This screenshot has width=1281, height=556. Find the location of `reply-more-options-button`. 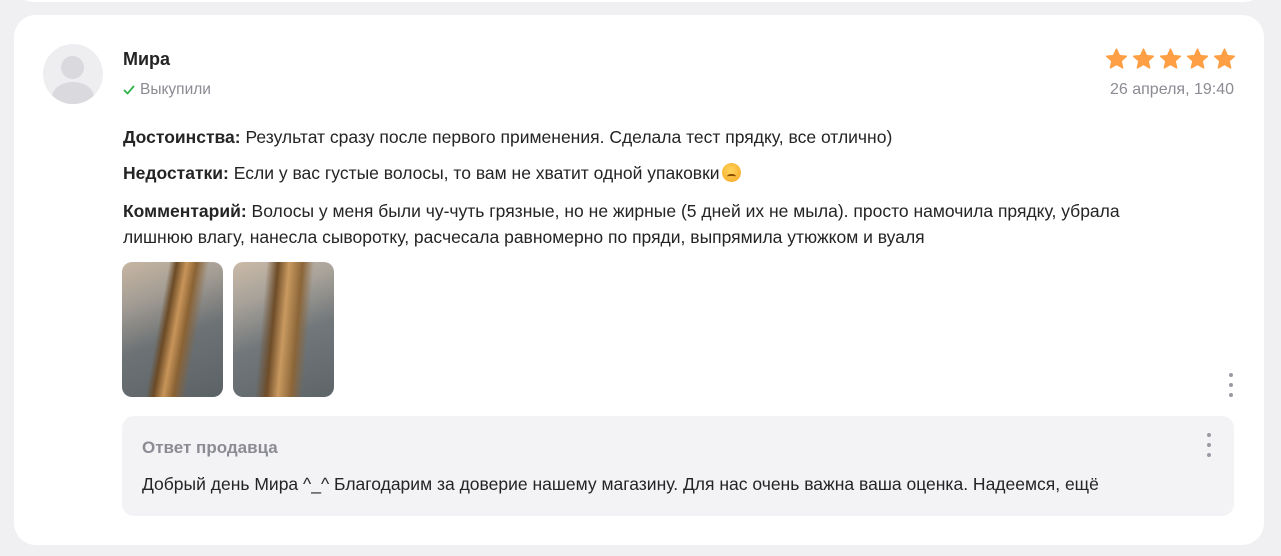

reply-more-options-button is located at coordinates (1209, 445).